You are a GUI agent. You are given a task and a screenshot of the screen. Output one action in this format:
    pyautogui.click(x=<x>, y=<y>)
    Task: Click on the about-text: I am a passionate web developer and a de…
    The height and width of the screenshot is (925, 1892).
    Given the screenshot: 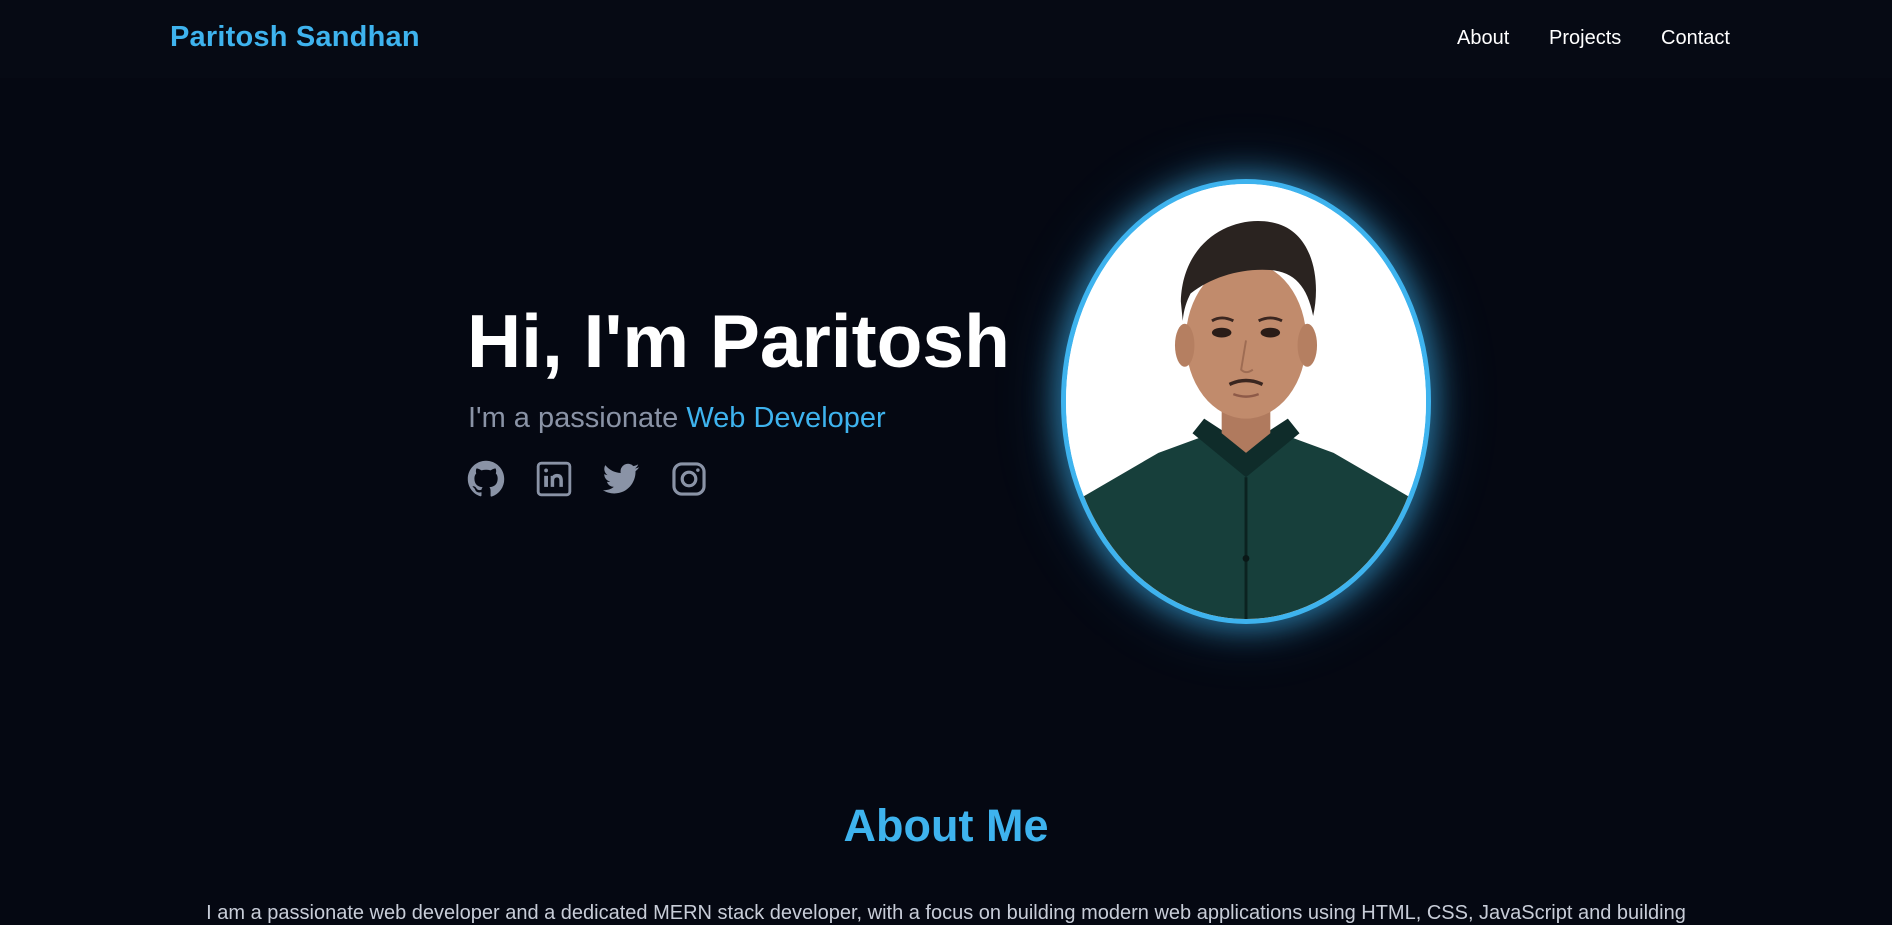 What is the action you would take?
    pyautogui.click(x=946, y=913)
    